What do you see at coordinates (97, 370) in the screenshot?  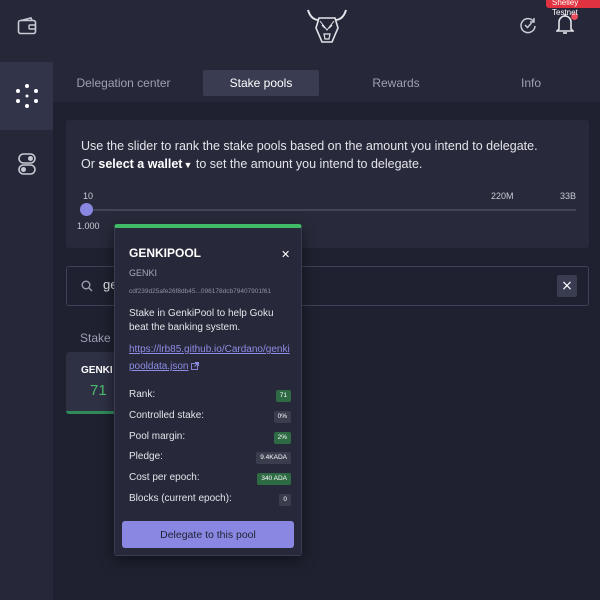 I see `pool-card-ticker: GENKI` at bounding box center [97, 370].